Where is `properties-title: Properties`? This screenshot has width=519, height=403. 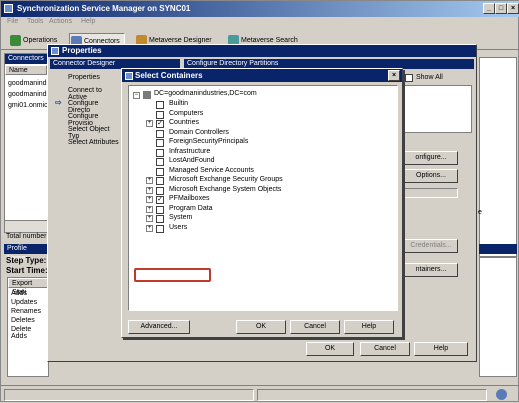
properties-title: Properties is located at coordinates (82, 50).